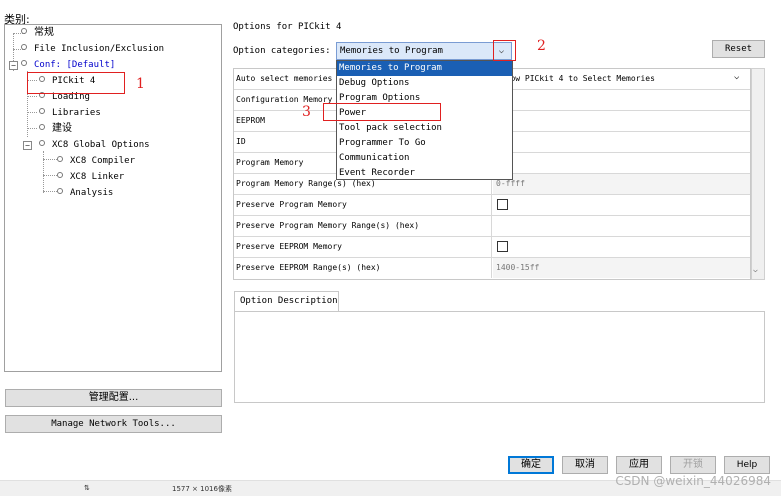 This screenshot has width=781, height=496. I want to click on apply-button: 应用, so click(639, 465).